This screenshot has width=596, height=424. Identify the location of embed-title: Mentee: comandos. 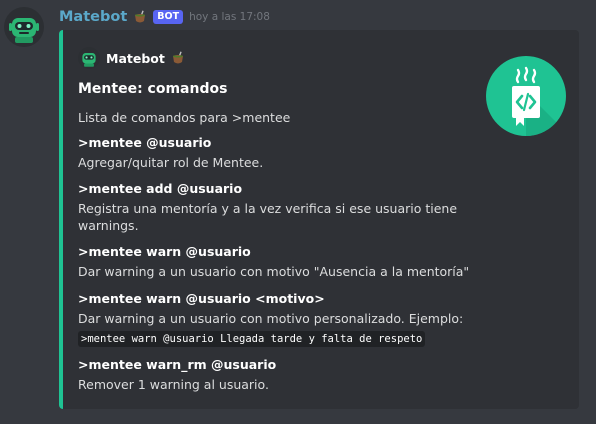
(153, 89).